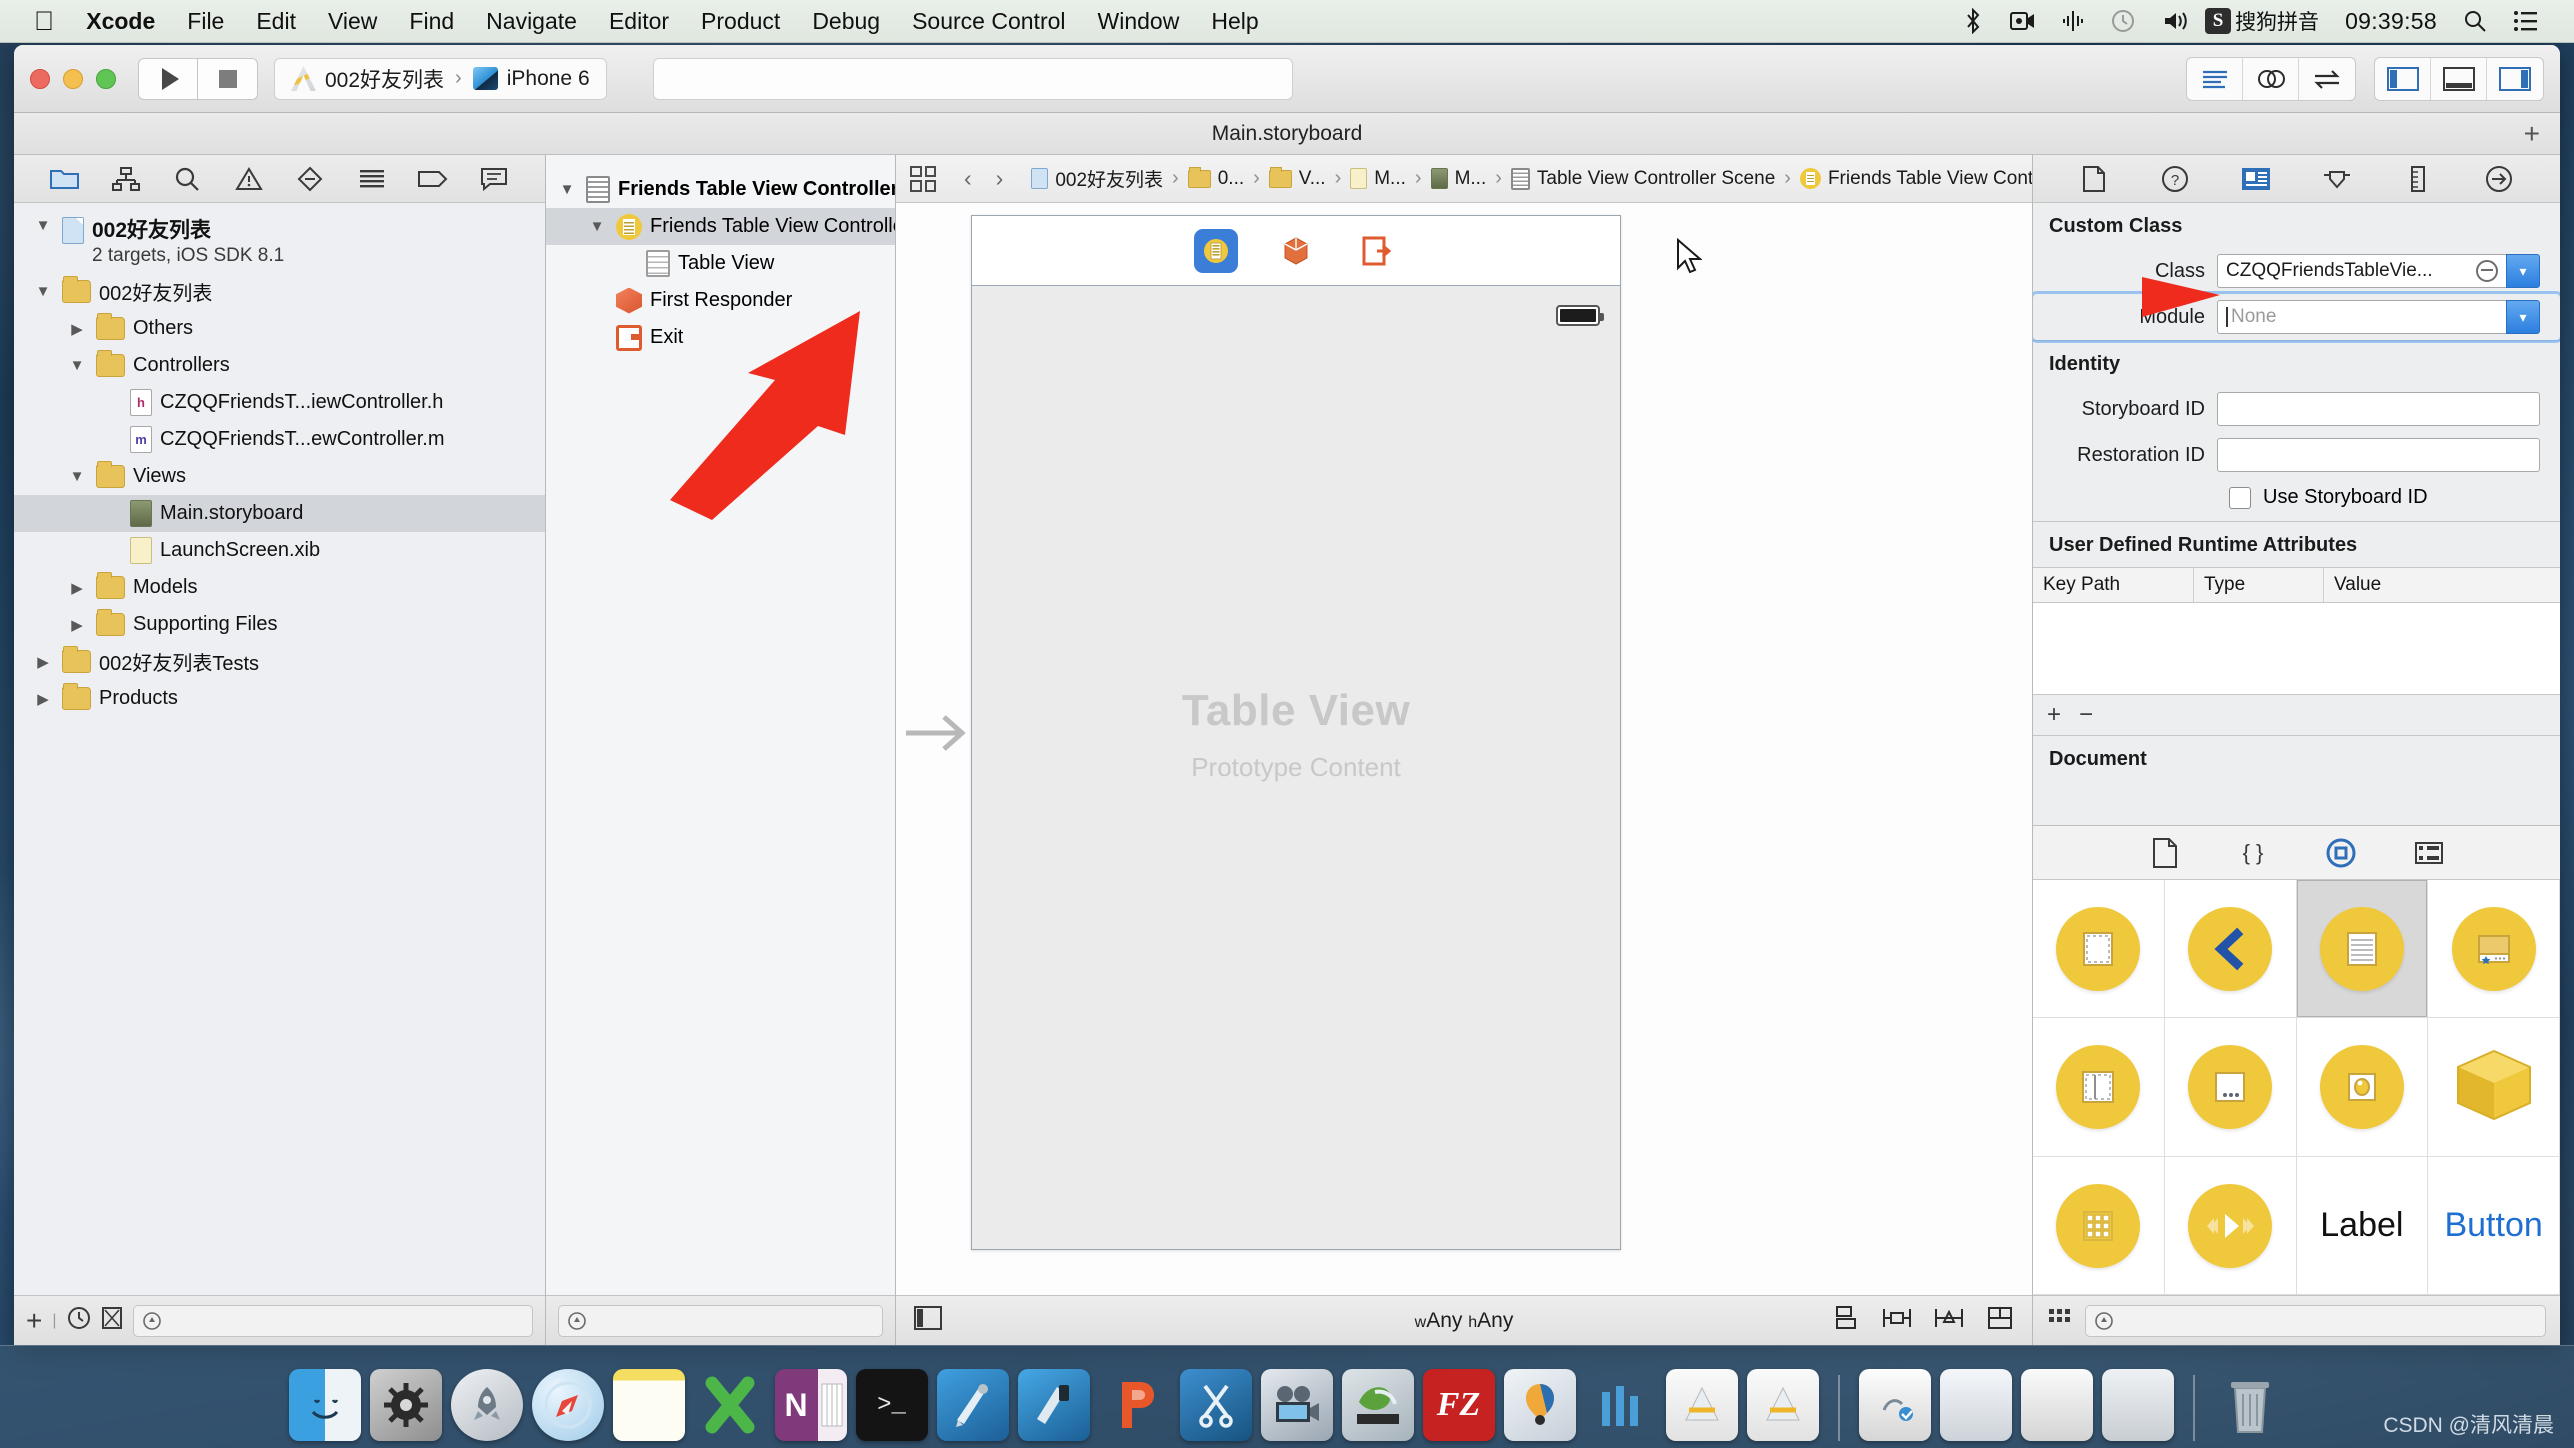 The height and width of the screenshot is (1448, 2574). Describe the element at coordinates (279, 245) in the screenshot. I see `project-root-row: ▼ 002好友列表 2 targets, iOS SDK 8.1` at that location.